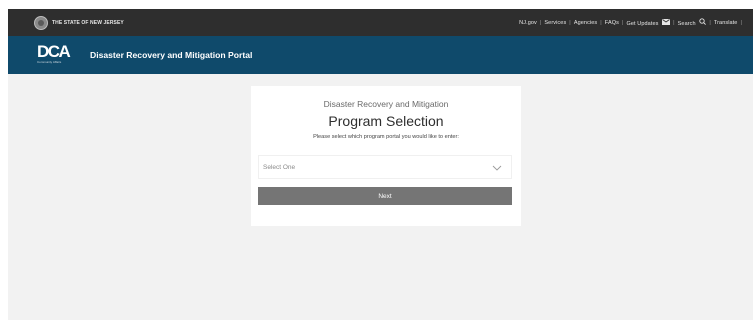  What do you see at coordinates (555, 23) in the screenshot?
I see `nav-link-services: Services` at bounding box center [555, 23].